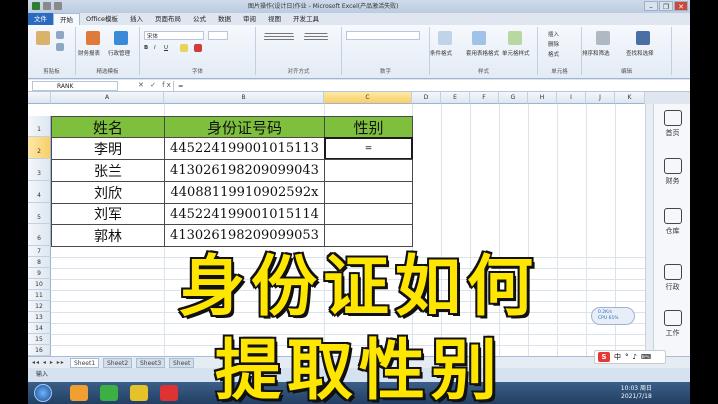  I want to click on row-header: 2, so click(39, 148).